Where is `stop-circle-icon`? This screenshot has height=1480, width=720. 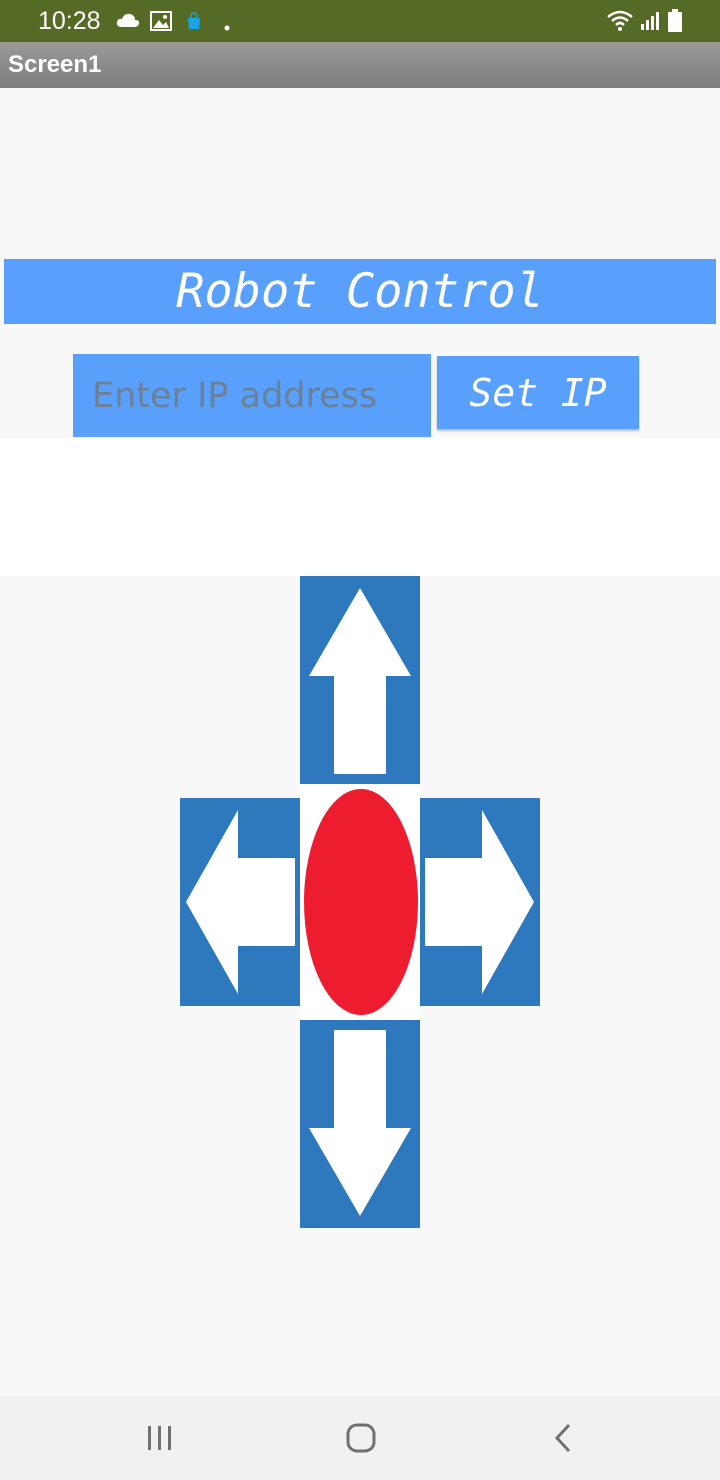
stop-circle-icon is located at coordinates (361, 902).